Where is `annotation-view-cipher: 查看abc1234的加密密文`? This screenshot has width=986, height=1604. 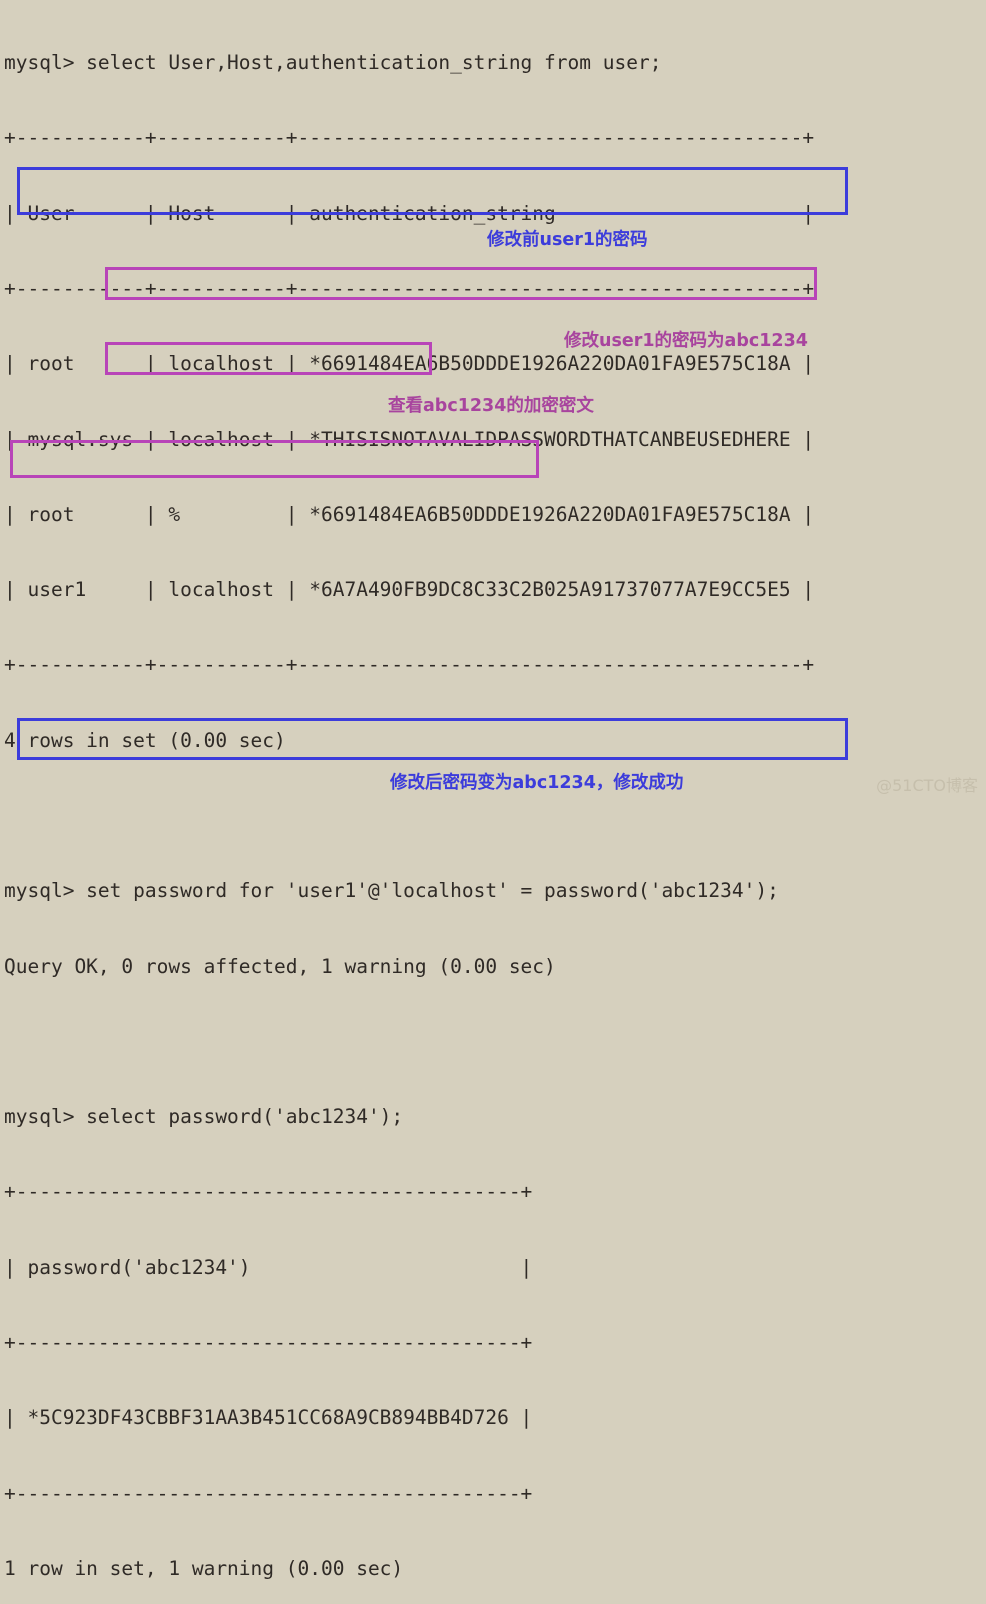 annotation-view-cipher: 查看abc1234的加密密文 is located at coordinates (491, 406).